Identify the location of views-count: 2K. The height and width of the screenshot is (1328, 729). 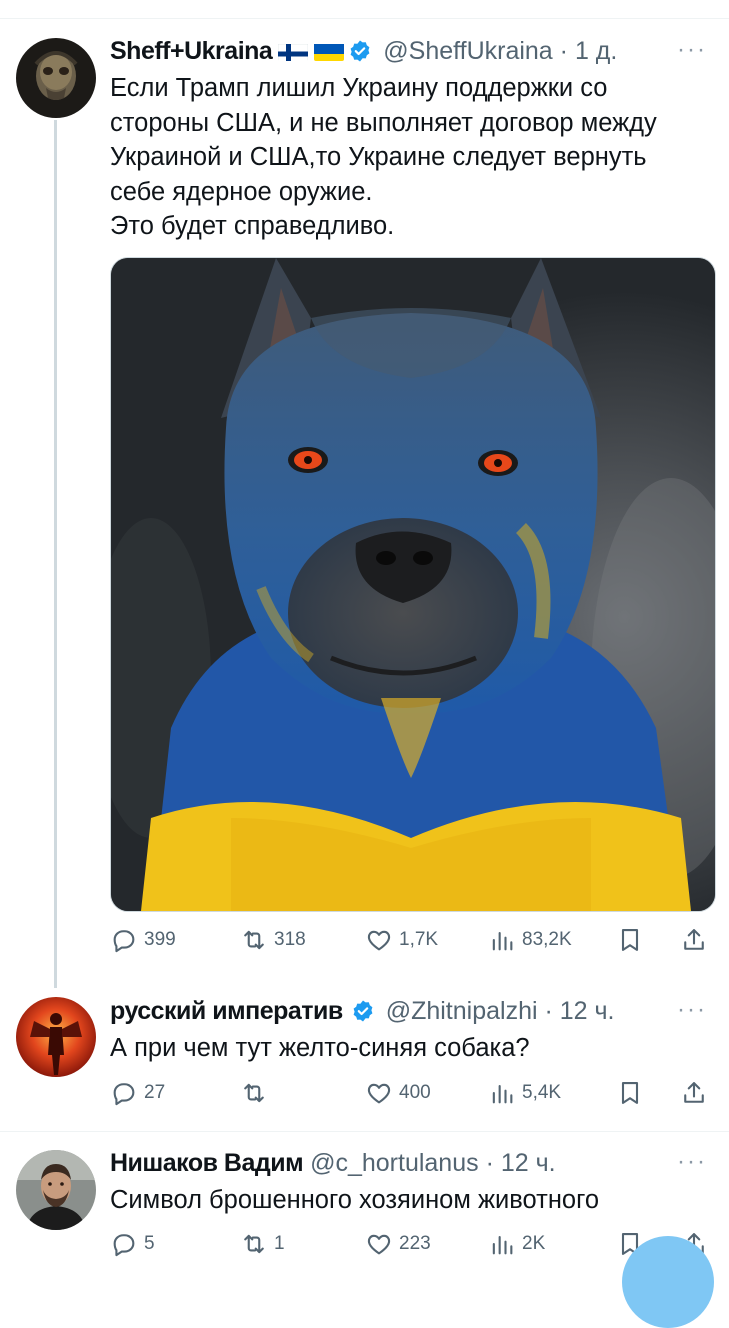
(534, 1243).